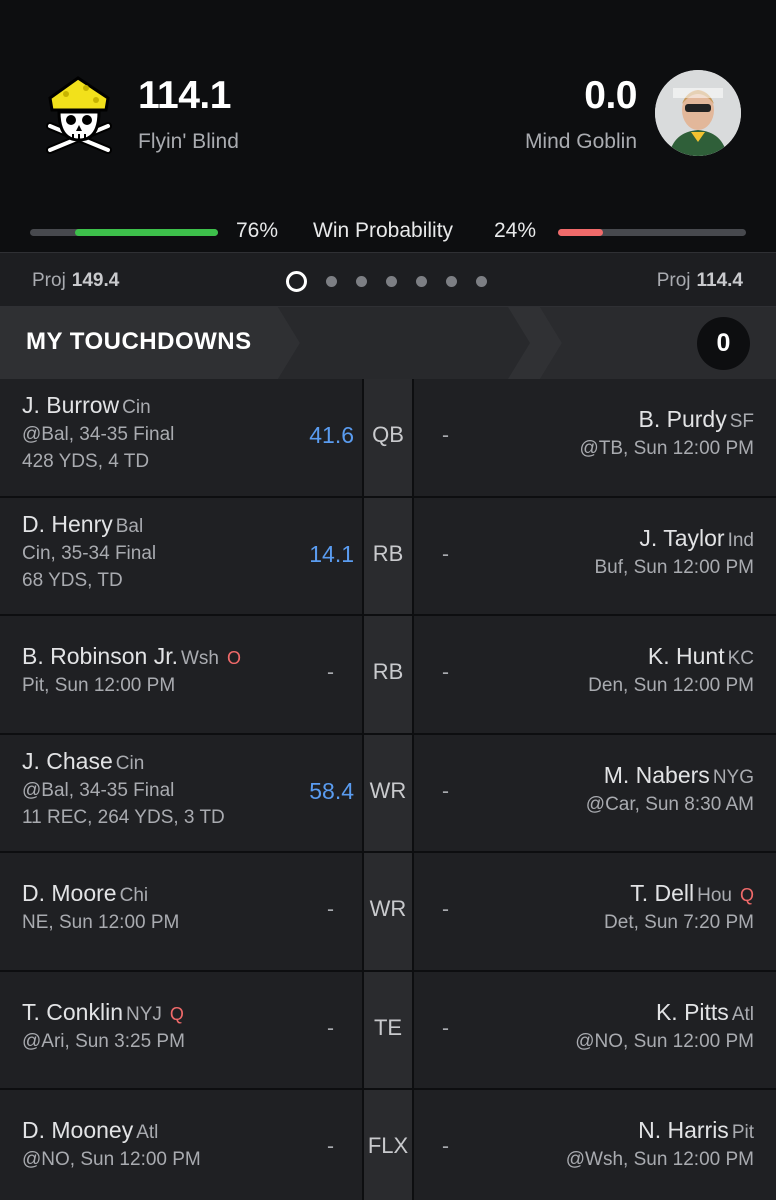 The height and width of the screenshot is (1200, 776). Describe the element at coordinates (67, 761) in the screenshot. I see `player-name: J. Chase` at that location.